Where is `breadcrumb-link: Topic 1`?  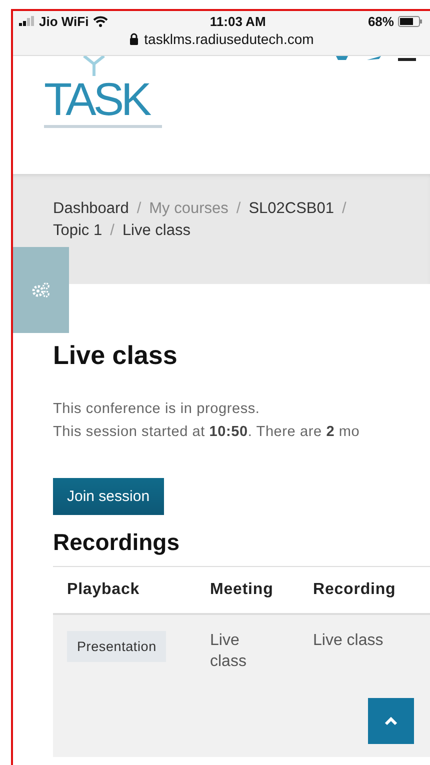 breadcrumb-link: Topic 1 is located at coordinates (77, 231).